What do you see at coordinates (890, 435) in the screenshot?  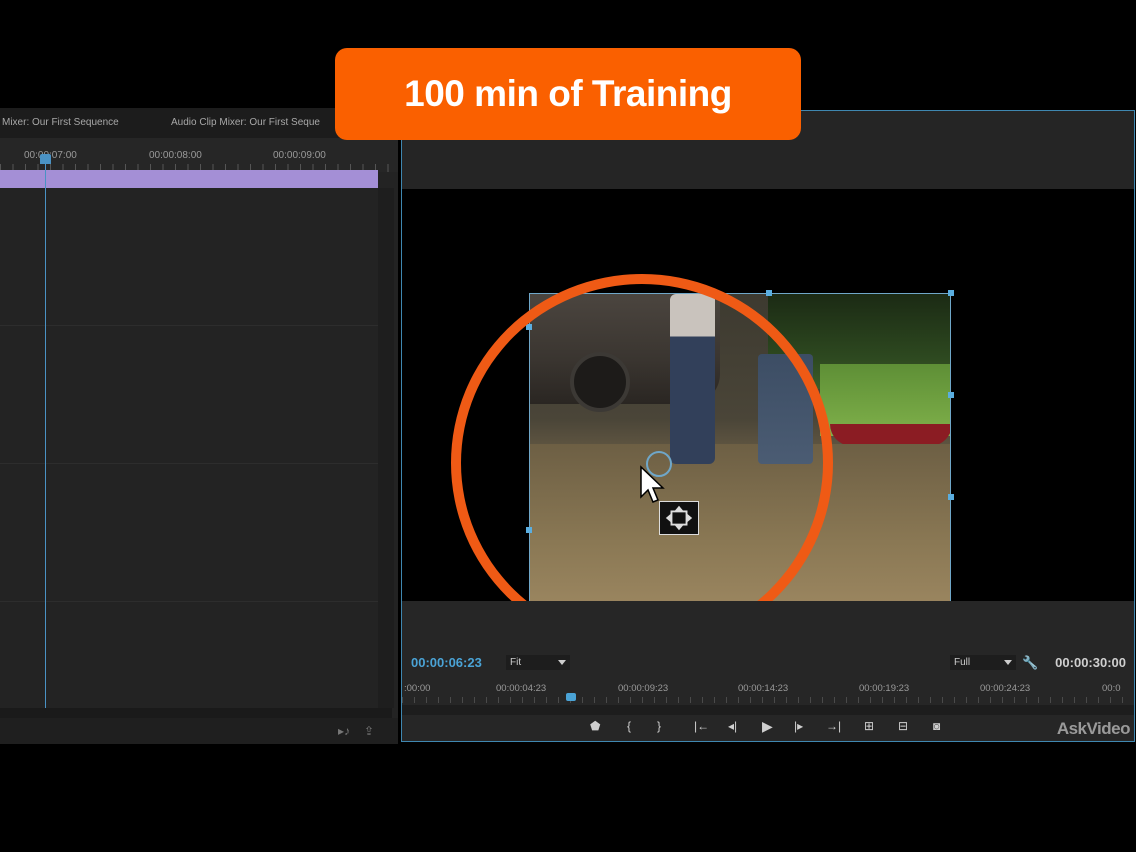 I see `clip-image-canoe` at bounding box center [890, 435].